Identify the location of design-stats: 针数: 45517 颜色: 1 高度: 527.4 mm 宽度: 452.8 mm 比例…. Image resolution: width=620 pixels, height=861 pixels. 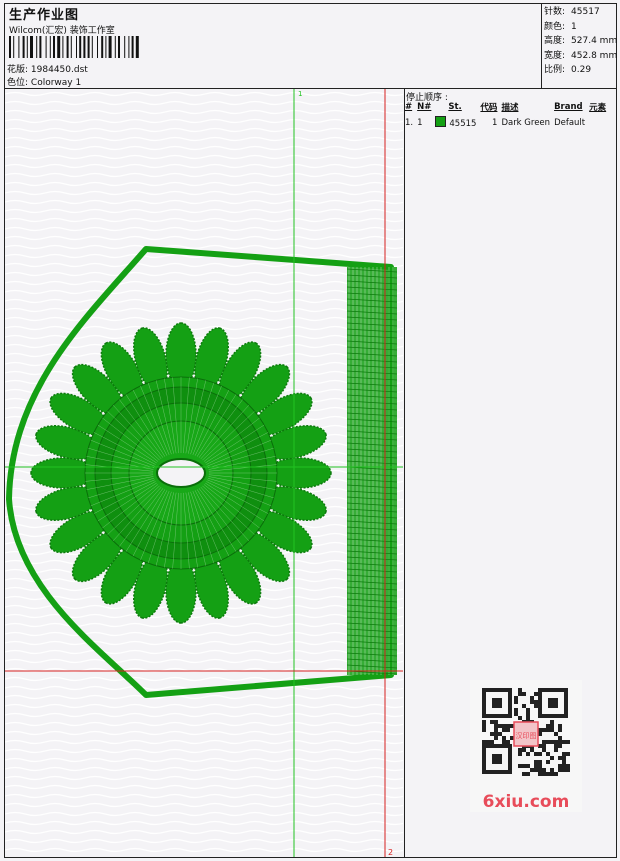
(580, 41).